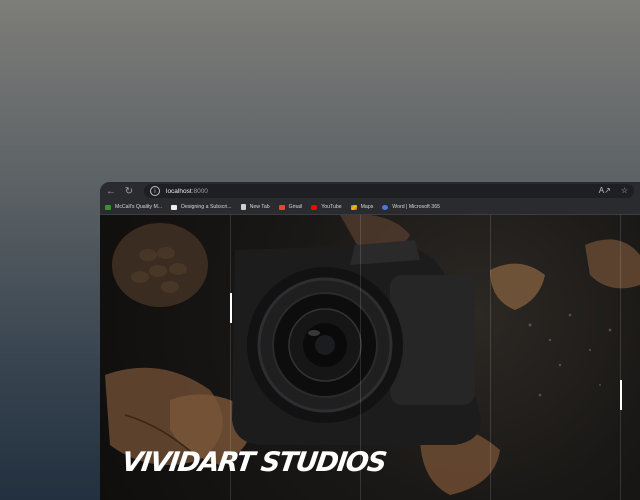 The image size is (640, 500). Describe the element at coordinates (155, 191) in the screenshot. I see `info-icon: i` at that location.